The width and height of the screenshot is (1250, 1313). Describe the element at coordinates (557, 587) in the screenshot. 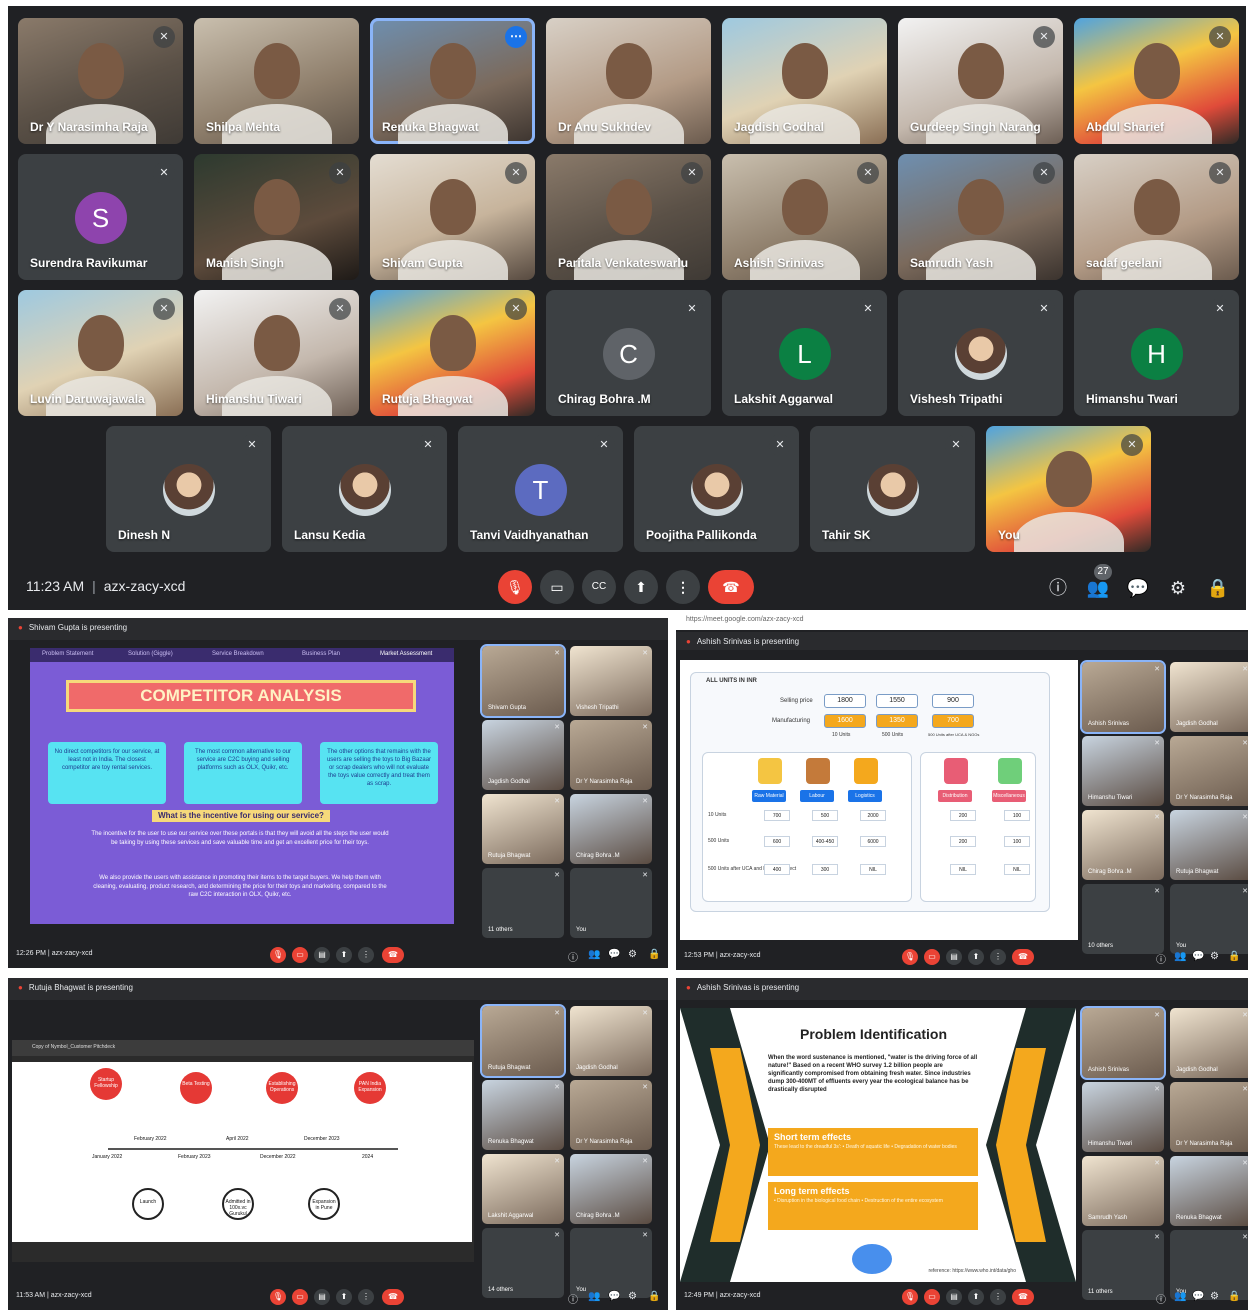

I see `camera-icon: ▭` at that location.